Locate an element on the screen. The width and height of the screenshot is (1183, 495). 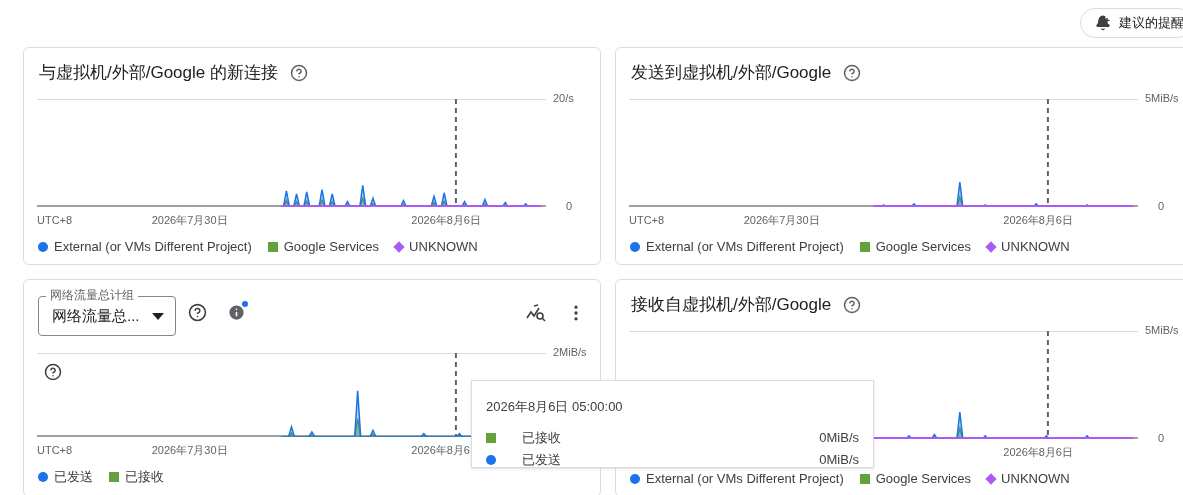
info-icon is located at coordinates (236, 312).